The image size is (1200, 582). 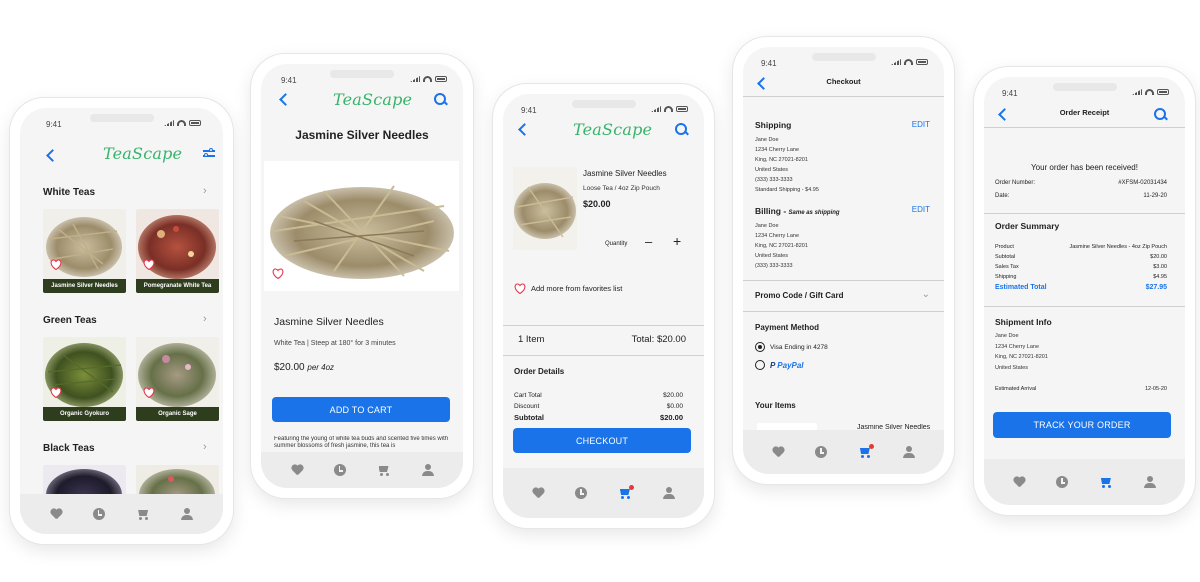 I want to click on estimated-total-value: $27.95, so click(x=1156, y=287).